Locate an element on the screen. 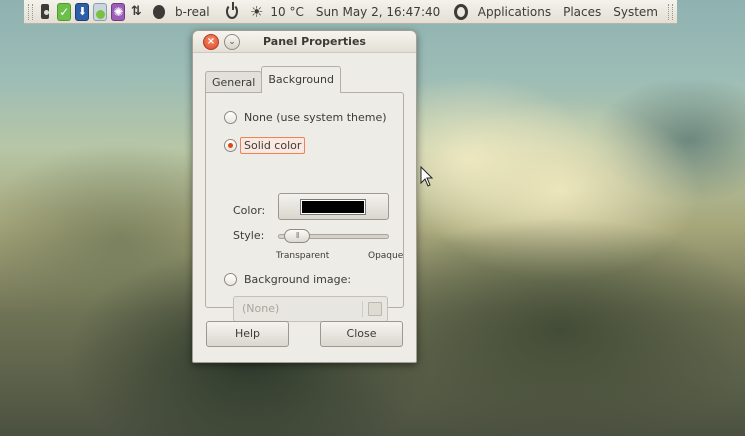 Image resolution: width=745 pixels, height=436 pixels. file-chooser-value: (None) is located at coordinates (261, 308).